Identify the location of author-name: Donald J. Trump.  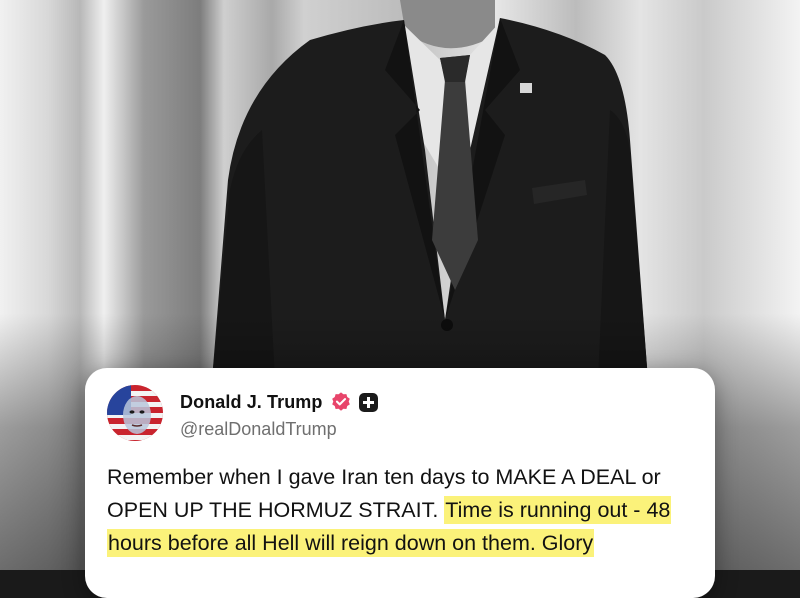
(251, 402).